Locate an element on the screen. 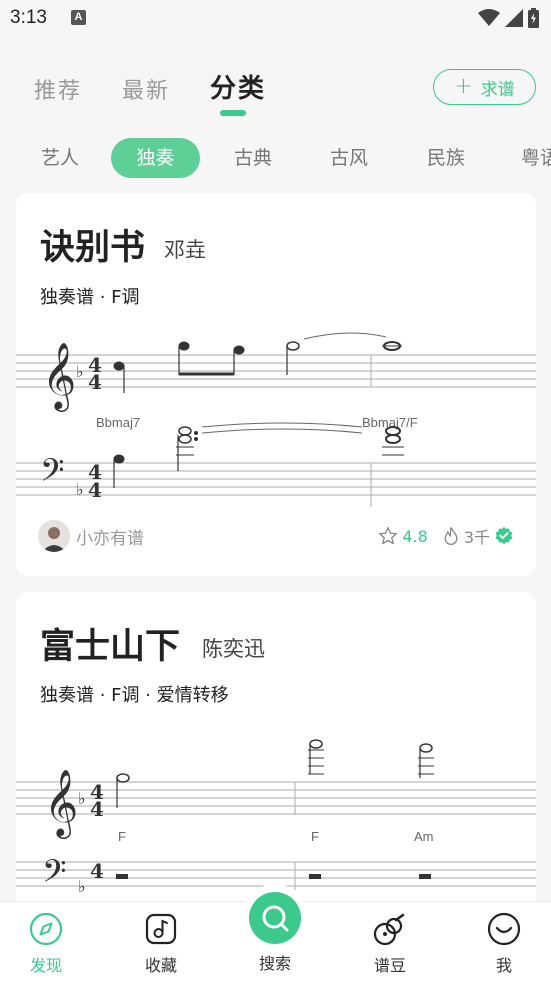 The width and height of the screenshot is (551, 981). request-score-button: + 求谱 is located at coordinates (484, 87).